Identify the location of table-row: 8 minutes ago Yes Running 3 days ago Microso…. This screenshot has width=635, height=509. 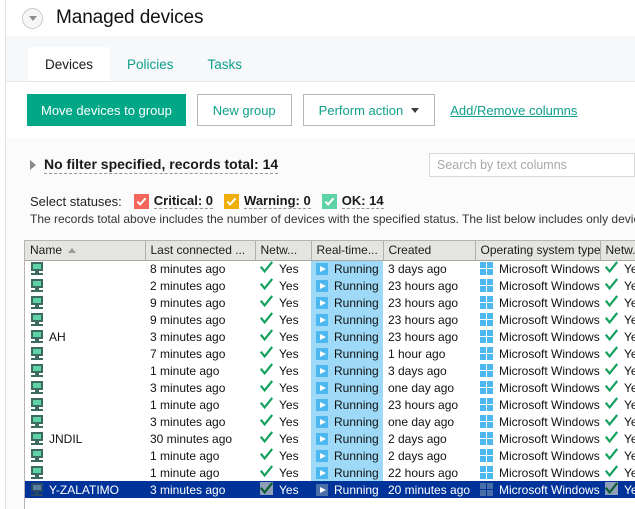
(330, 268).